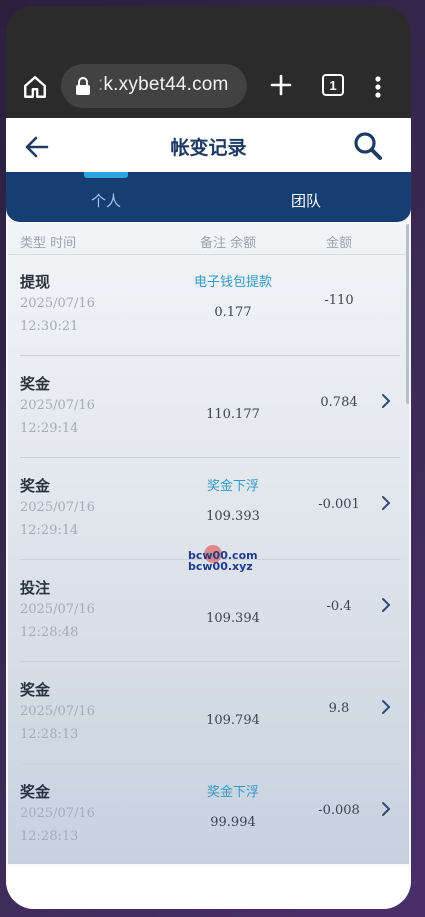 Image resolution: width=425 pixels, height=917 pixels. Describe the element at coordinates (35, 588) in the screenshot. I see `record-type: 投注` at that location.